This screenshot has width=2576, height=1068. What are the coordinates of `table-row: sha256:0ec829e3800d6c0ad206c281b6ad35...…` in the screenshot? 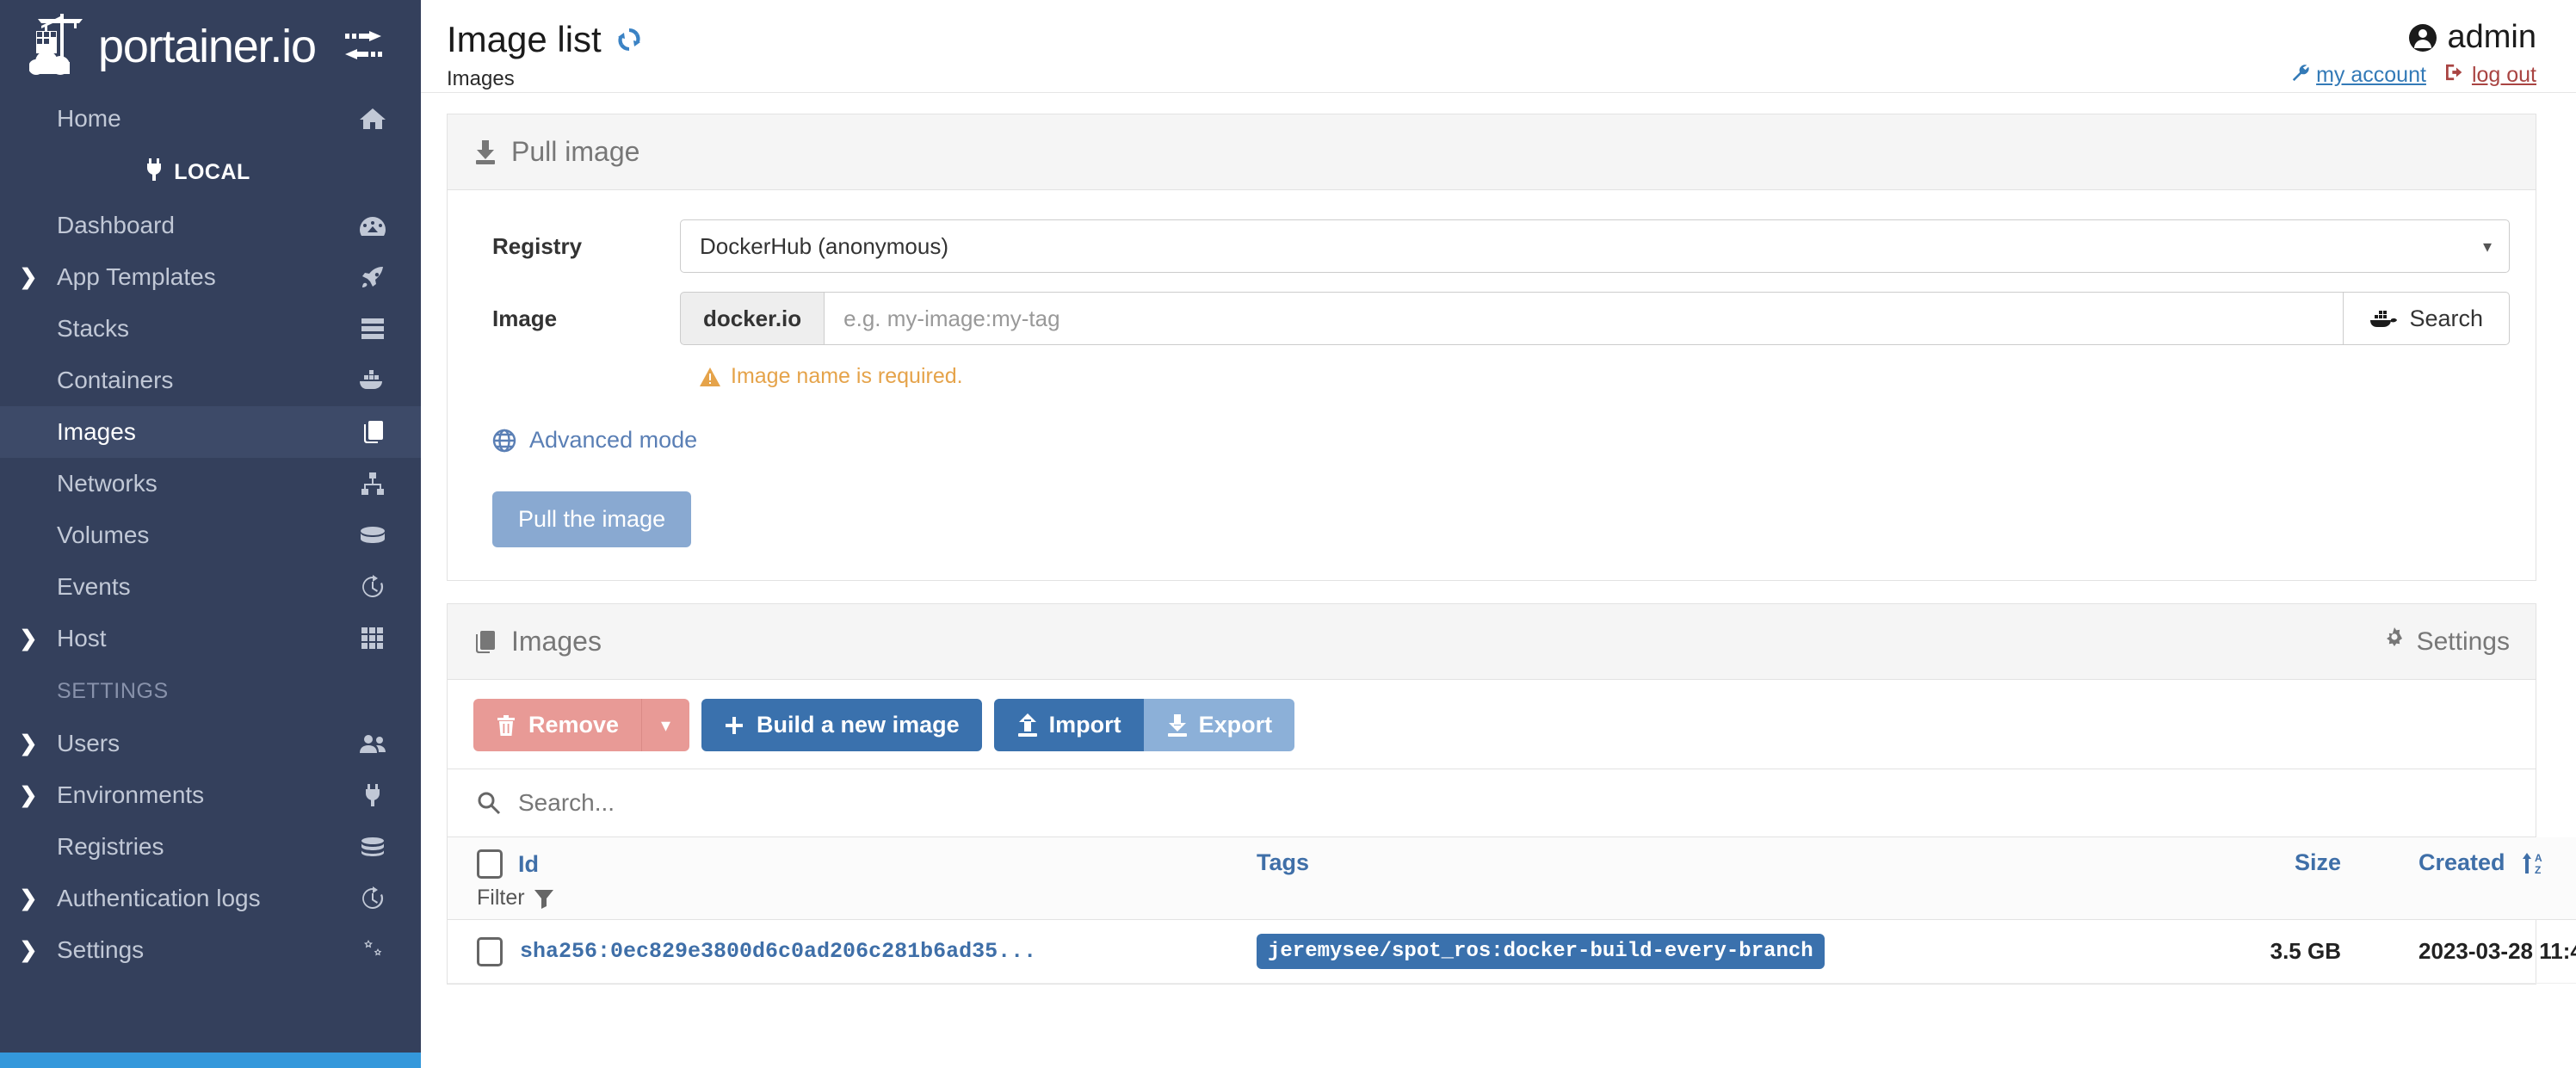 It's located at (1512, 951).